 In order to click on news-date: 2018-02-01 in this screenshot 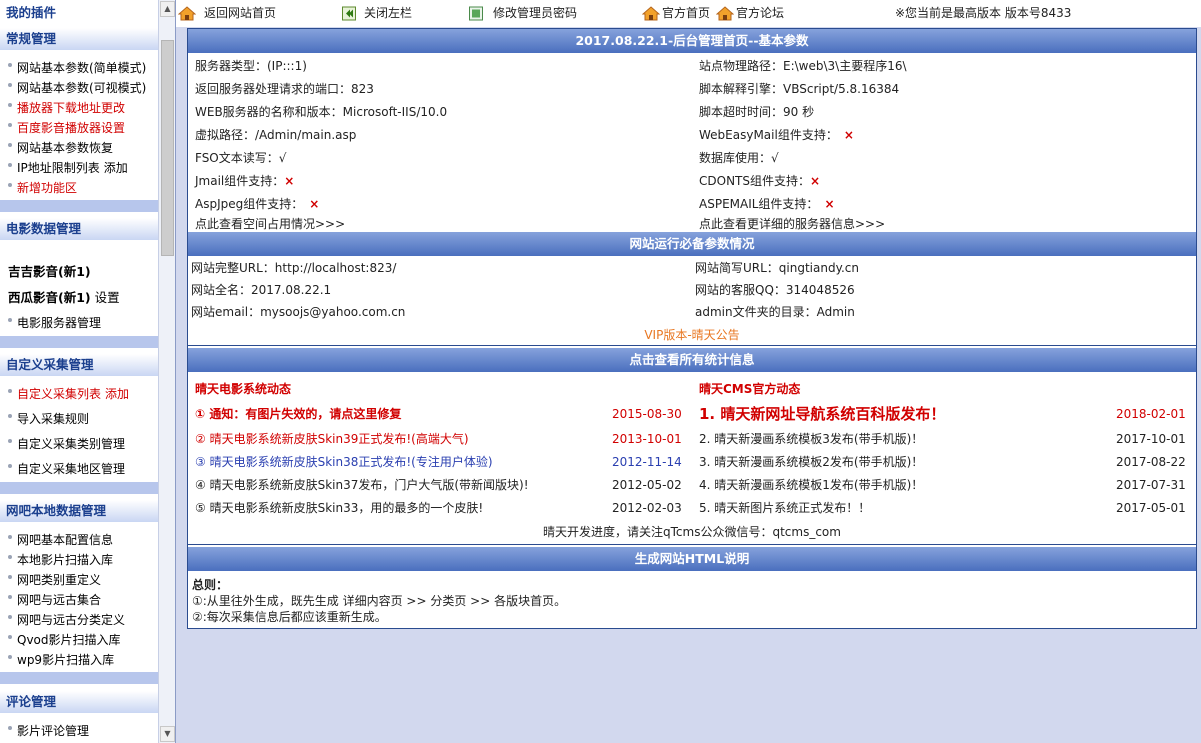, I will do `click(1151, 414)`.